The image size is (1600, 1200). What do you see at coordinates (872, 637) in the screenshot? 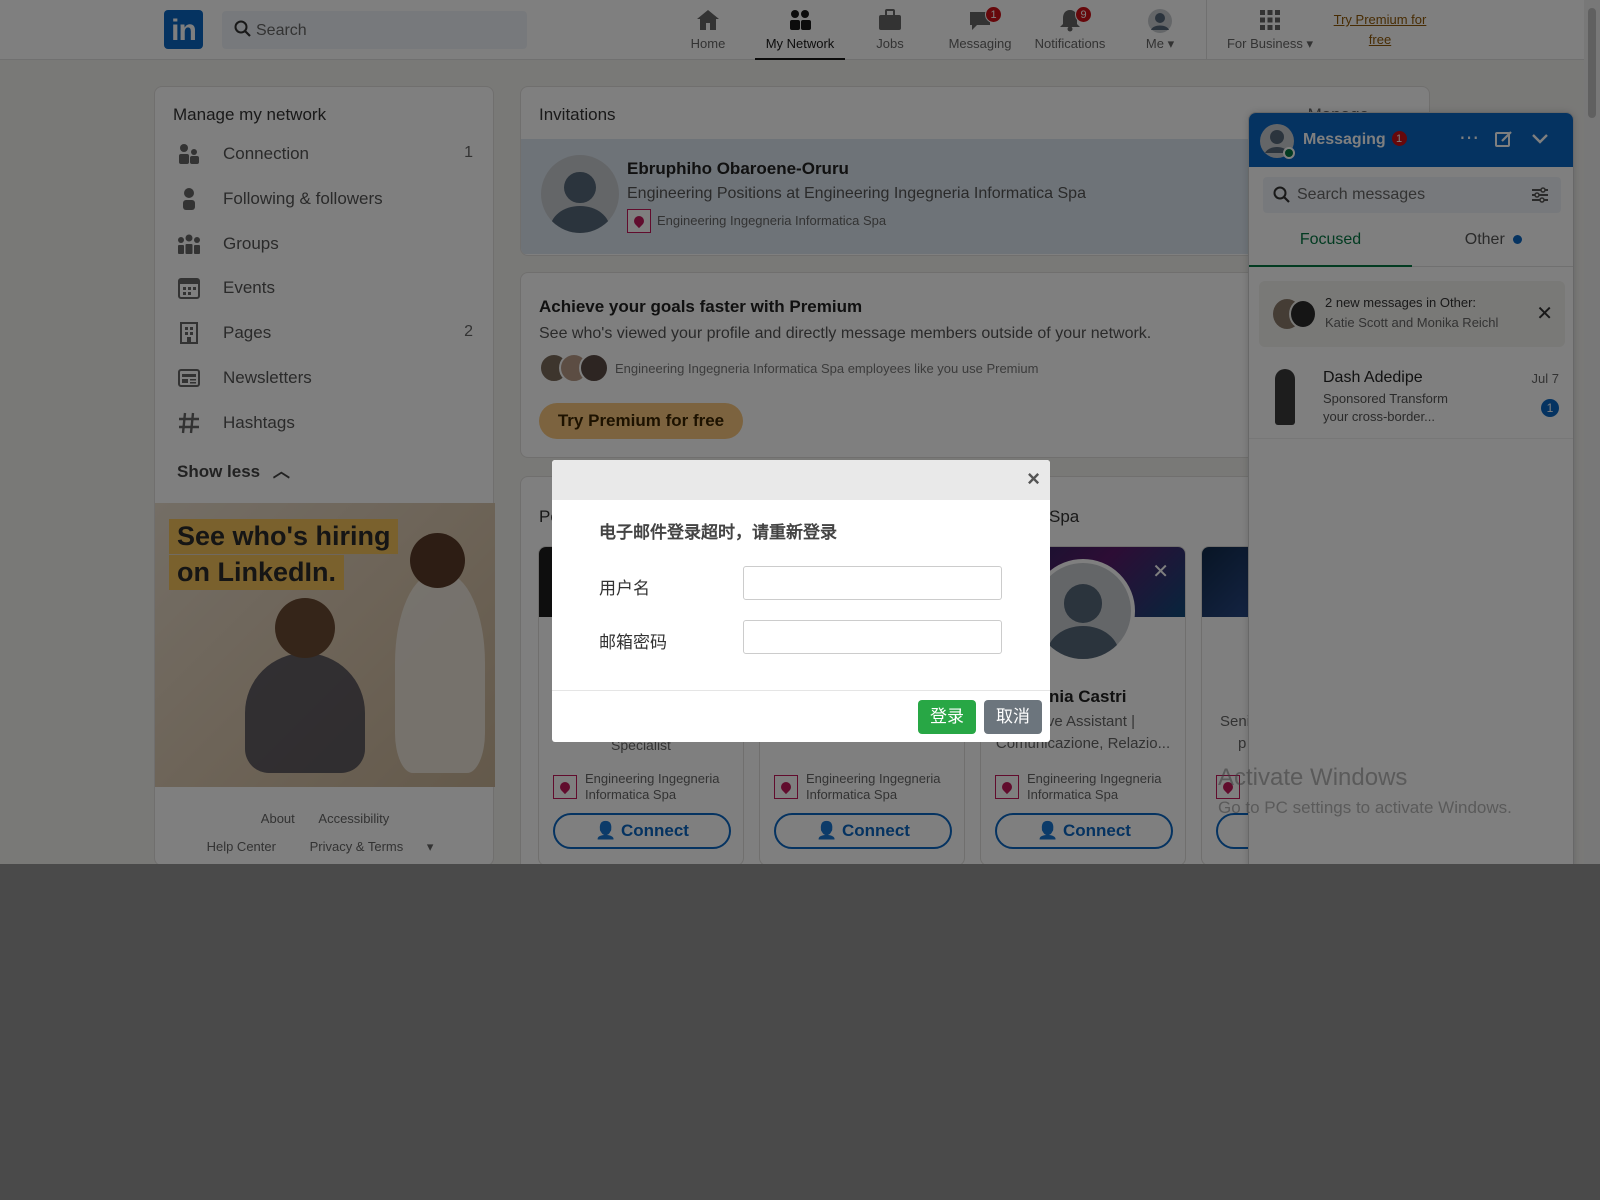
I see `password-field` at bounding box center [872, 637].